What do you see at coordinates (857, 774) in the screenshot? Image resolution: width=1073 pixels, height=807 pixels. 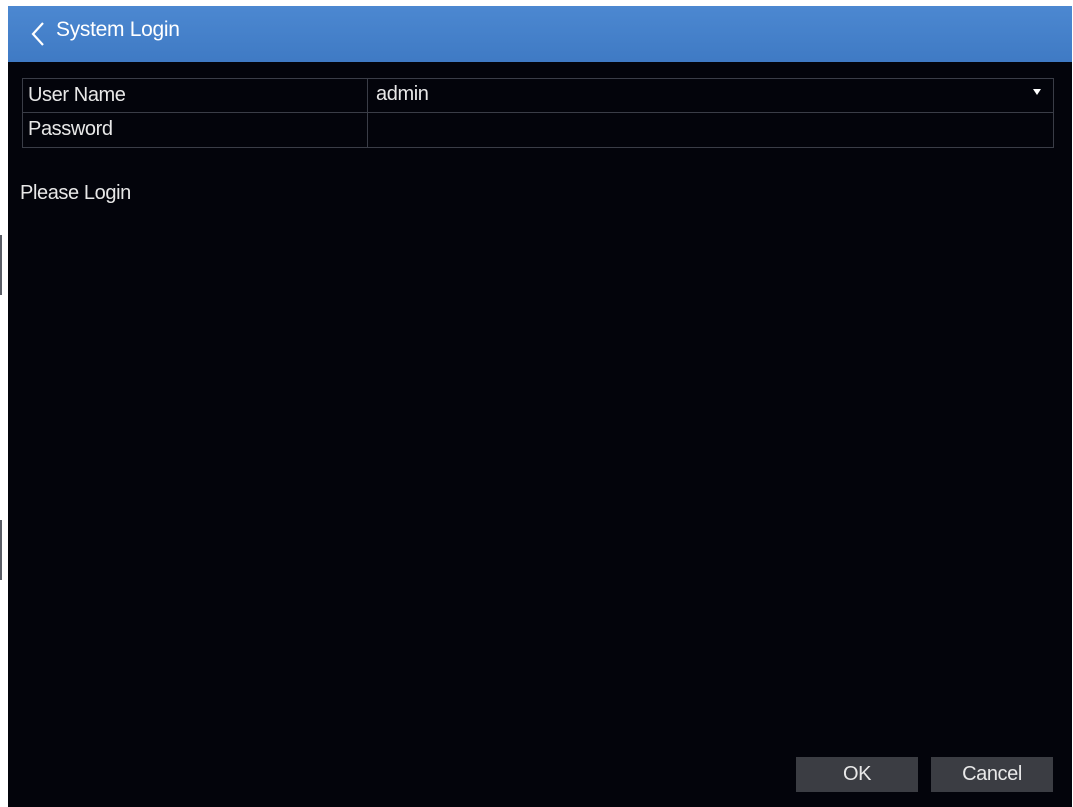 I see `ok-button: OK` at bounding box center [857, 774].